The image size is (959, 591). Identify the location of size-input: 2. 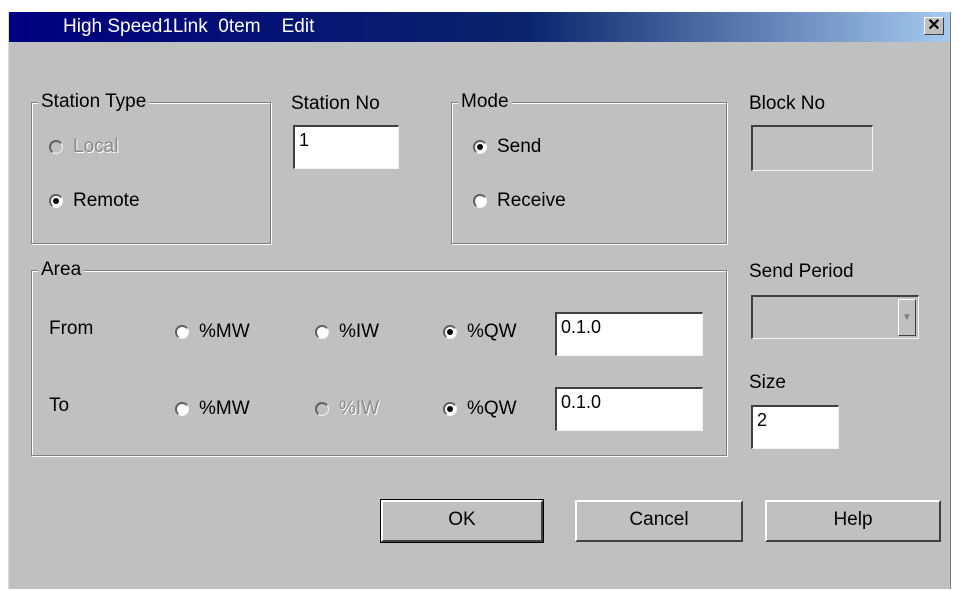
(795, 427).